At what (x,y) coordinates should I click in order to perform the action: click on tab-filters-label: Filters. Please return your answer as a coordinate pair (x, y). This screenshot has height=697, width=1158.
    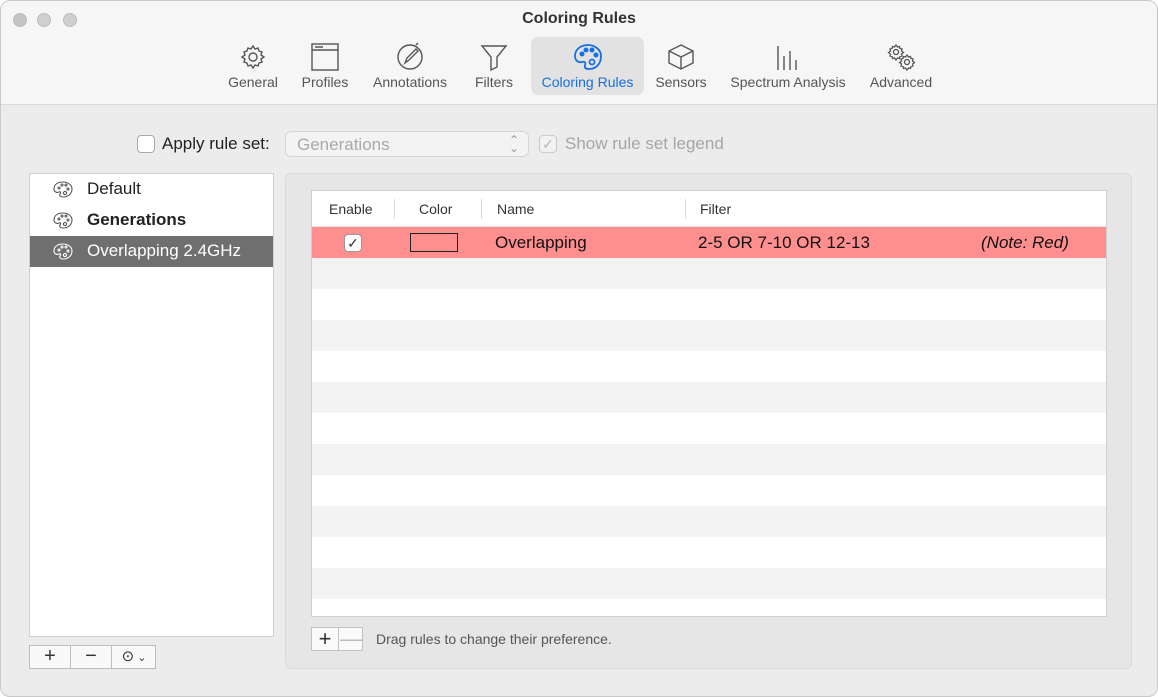
    Looking at the image, I should click on (494, 82).